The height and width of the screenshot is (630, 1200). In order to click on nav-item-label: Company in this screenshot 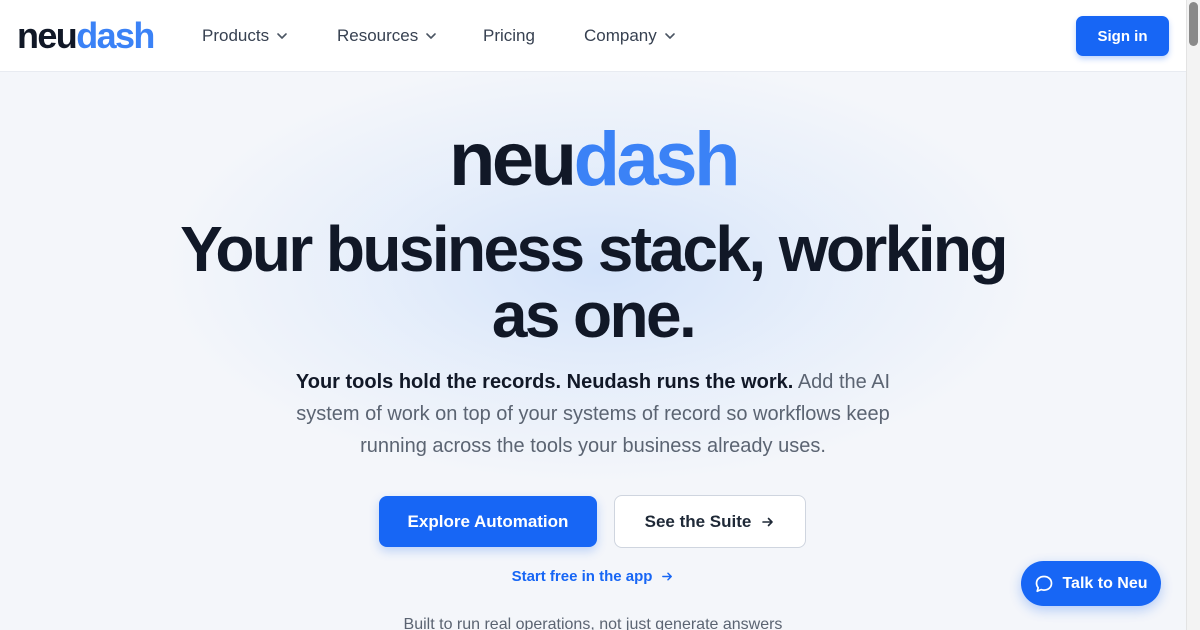, I will do `click(620, 35)`.